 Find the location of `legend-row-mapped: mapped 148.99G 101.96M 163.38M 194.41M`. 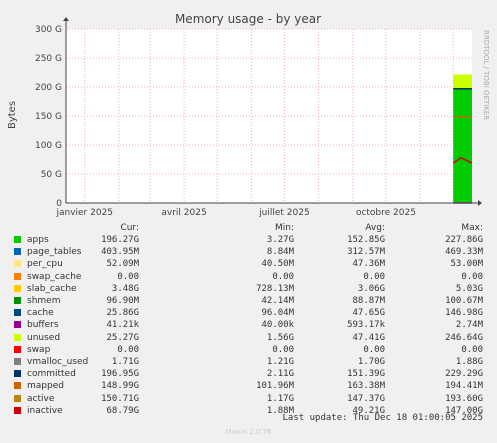

legend-row-mapped: mapped 148.99G 101.96M 163.38M 194.41M is located at coordinates (248, 386).